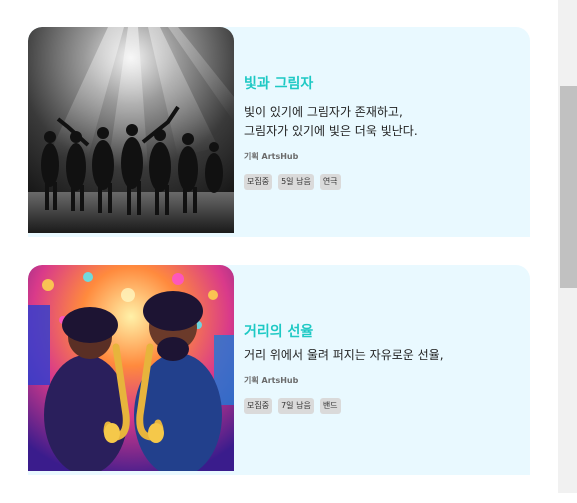 Image resolution: width=577 pixels, height=503 pixels. What do you see at coordinates (330, 406) in the screenshot?
I see `category-badge: 밴드` at bounding box center [330, 406].